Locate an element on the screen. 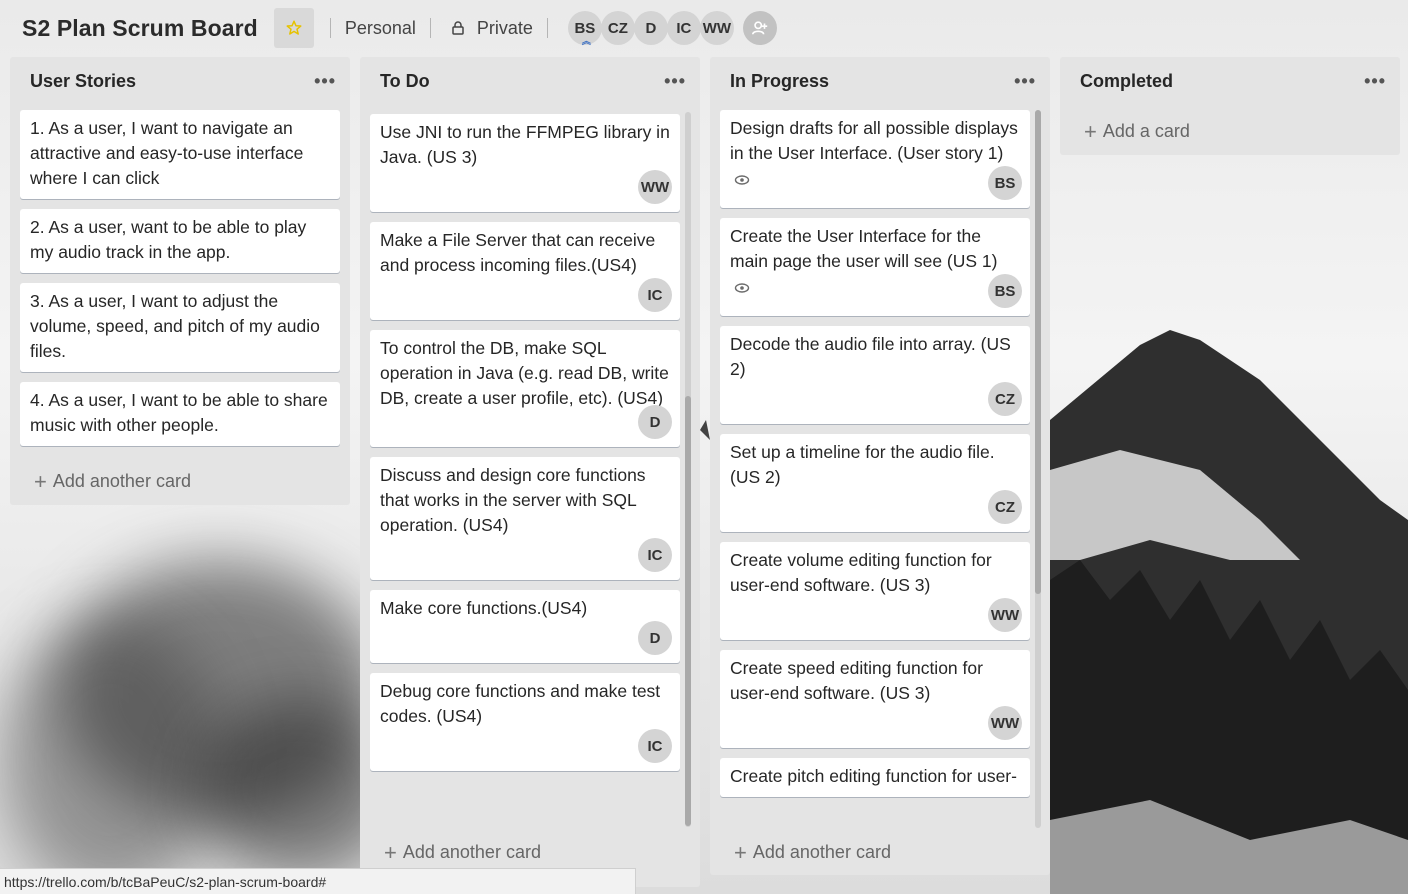 The image size is (1408, 894). member-avatar: BS ︽ is located at coordinates (584, 28).